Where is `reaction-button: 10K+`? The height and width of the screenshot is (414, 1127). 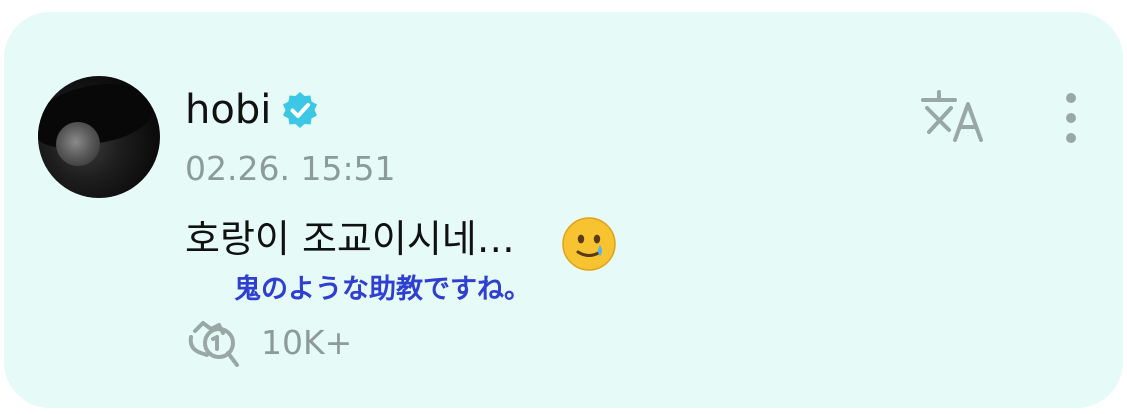 reaction-button: 10K+ is located at coordinates (268, 343).